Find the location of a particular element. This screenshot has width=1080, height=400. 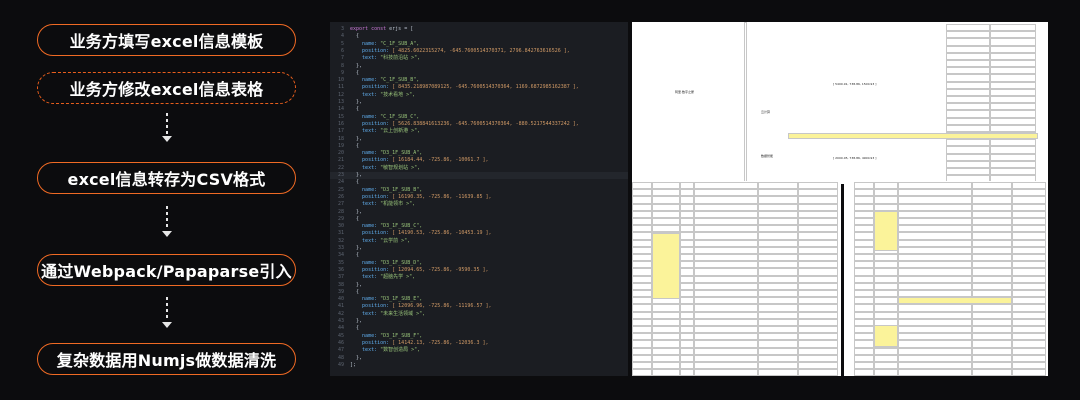

code-text: name: "D3_1F_SUB_D", is located at coordinates (392, 262).